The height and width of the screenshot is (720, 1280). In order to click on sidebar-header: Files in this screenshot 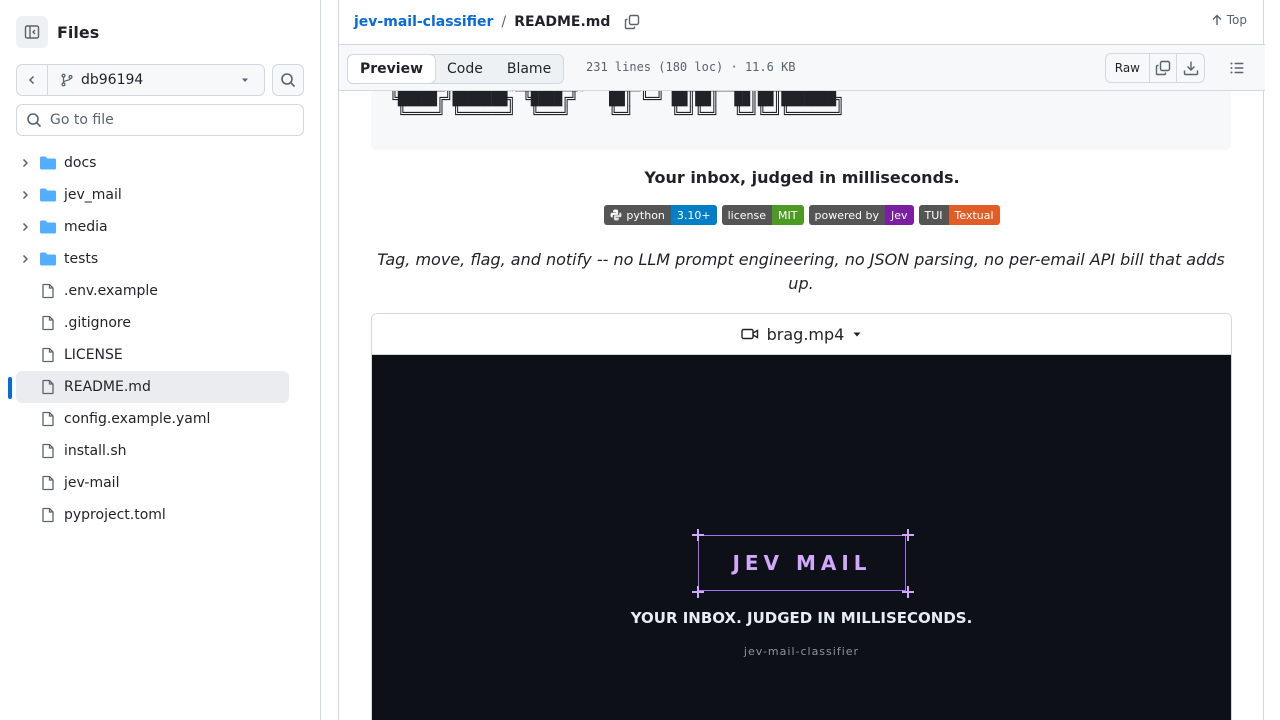, I will do `click(57, 32)`.